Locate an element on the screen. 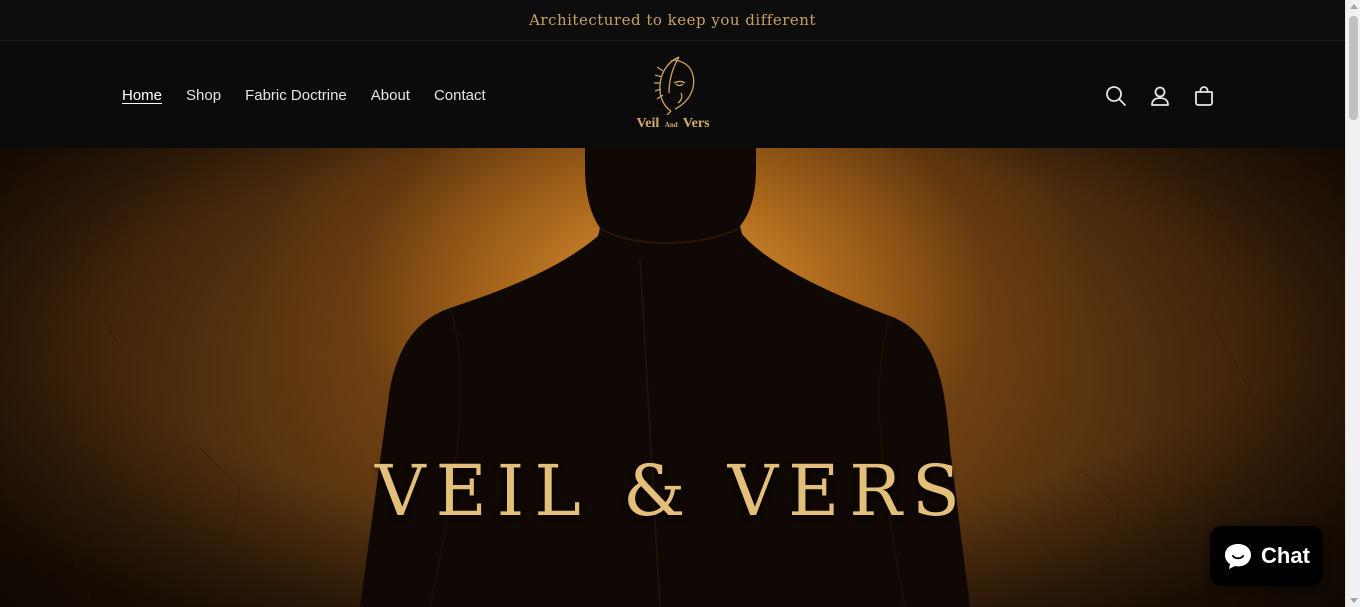 The image size is (1360, 607). header-icons is located at coordinates (1160, 96).